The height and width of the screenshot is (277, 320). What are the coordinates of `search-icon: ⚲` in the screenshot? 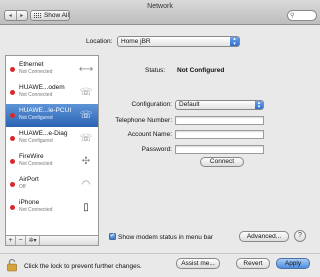 It's located at (292, 16).